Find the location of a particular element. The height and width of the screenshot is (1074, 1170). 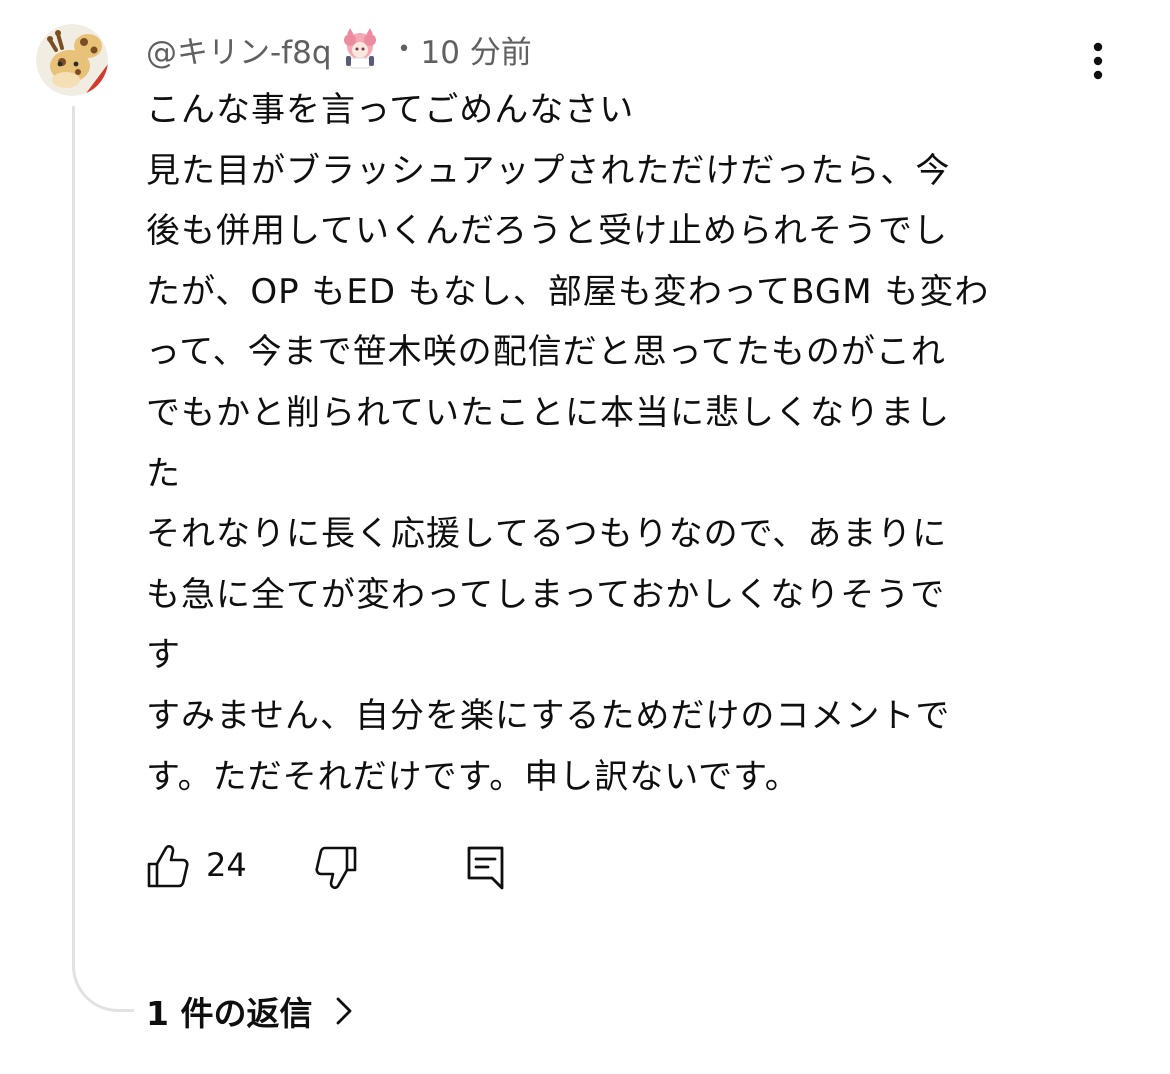

dislike-button is located at coordinates (336, 868).